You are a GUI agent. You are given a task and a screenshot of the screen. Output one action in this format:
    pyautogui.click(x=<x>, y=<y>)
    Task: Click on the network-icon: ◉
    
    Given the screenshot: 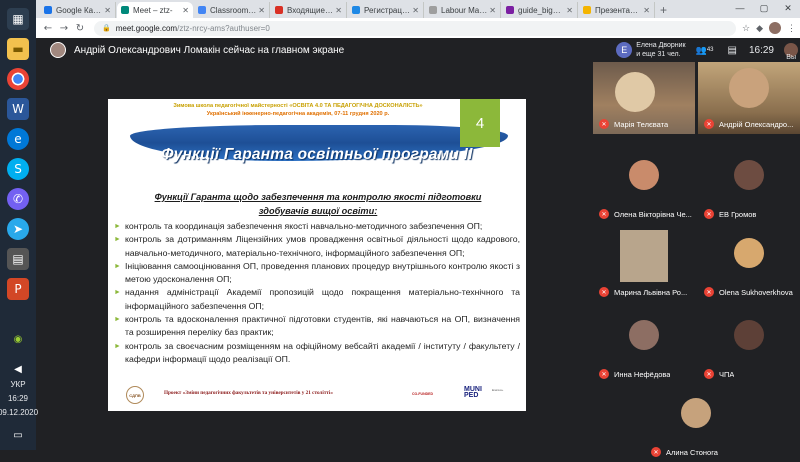 What is the action you would take?
    pyautogui.click(x=18, y=339)
    